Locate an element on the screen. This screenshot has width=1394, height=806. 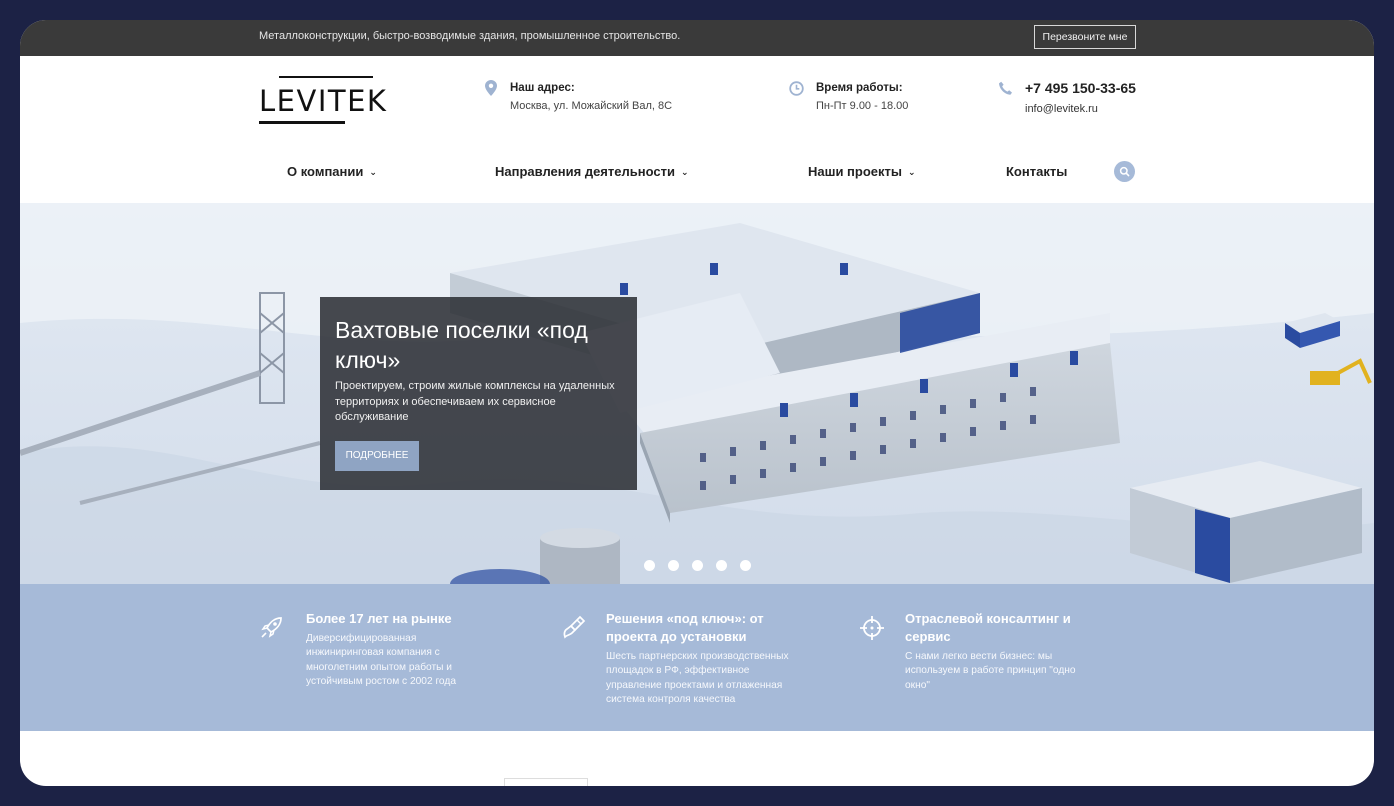
phone-number: +7 495 150-33-65 is located at coordinates (1080, 88).